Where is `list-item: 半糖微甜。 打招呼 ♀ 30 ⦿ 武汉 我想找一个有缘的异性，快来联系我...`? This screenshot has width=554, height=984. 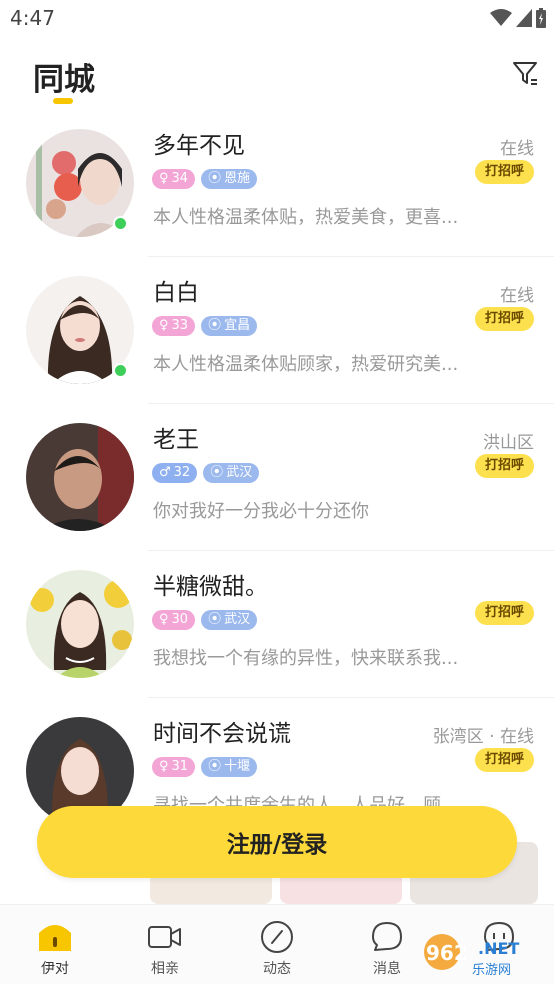
list-item: 半糖微甜。 打招呼 ♀ 30 ⦿ 武汉 我想找一个有缘的异性，快来联系我... is located at coordinates (277, 624).